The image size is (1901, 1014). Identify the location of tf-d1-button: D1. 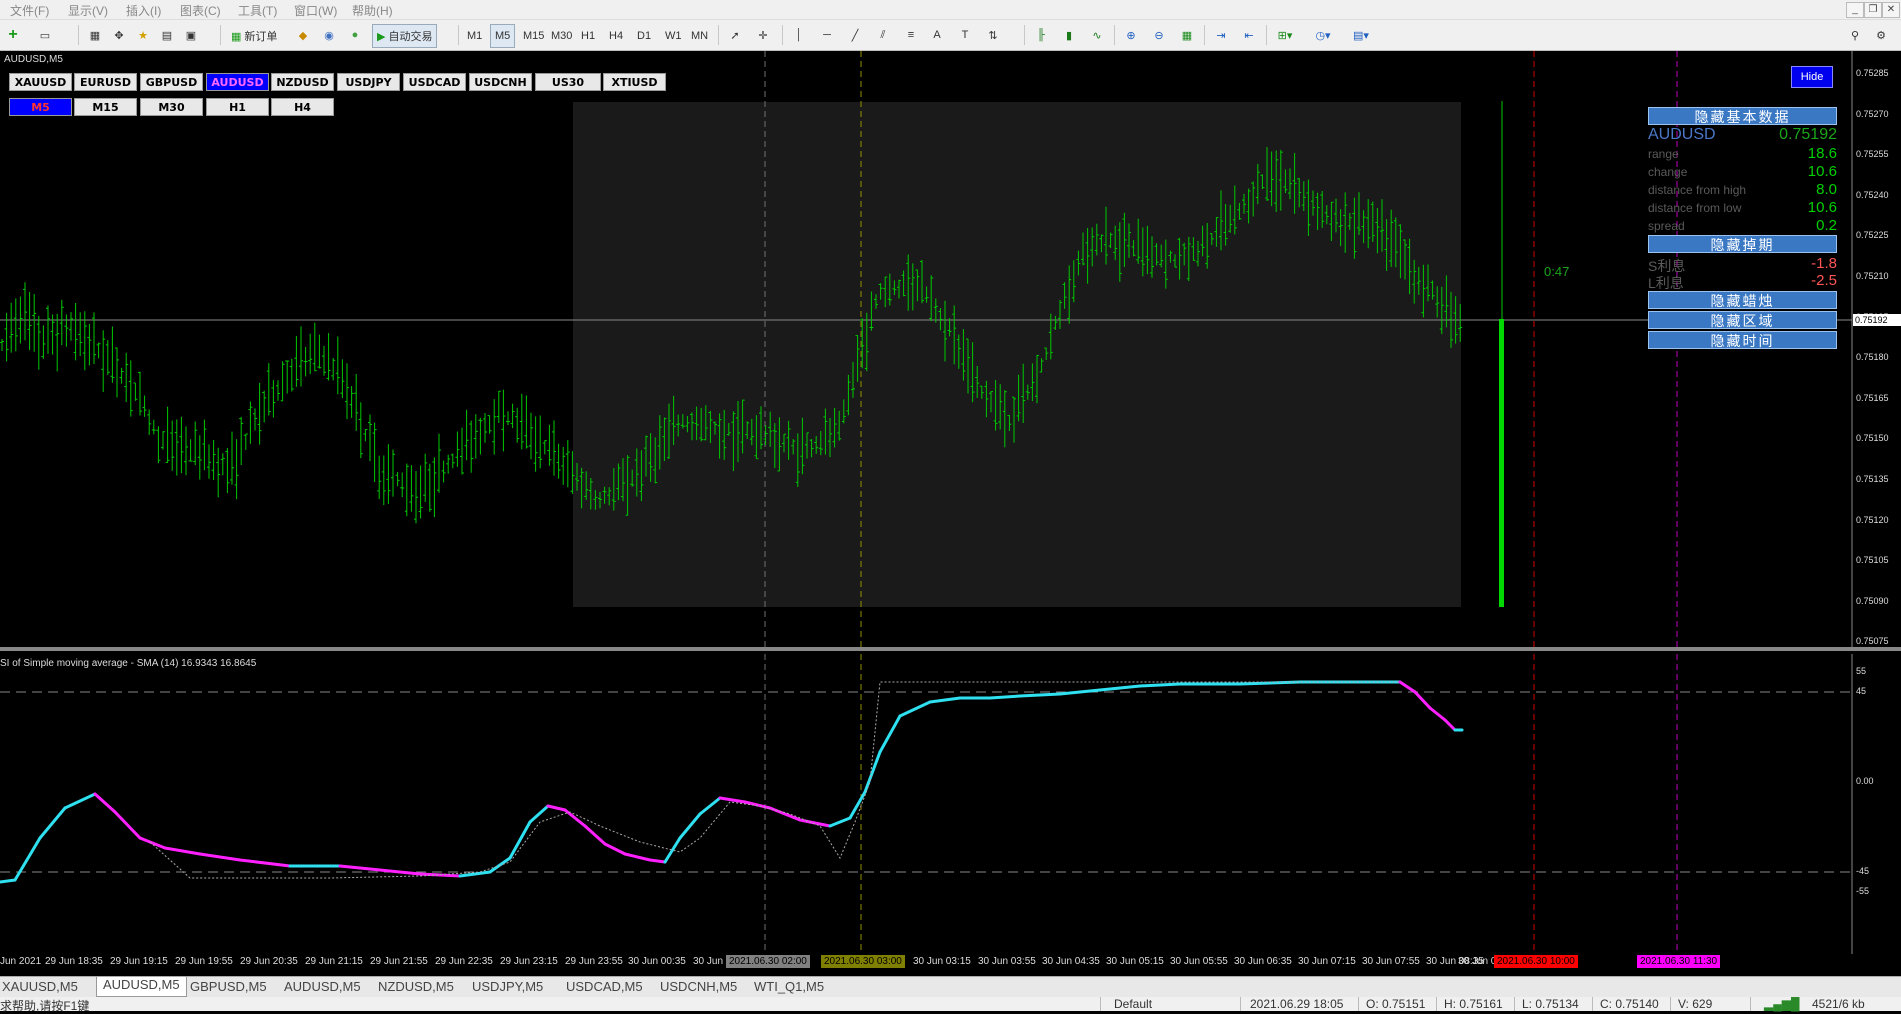
(644, 36).